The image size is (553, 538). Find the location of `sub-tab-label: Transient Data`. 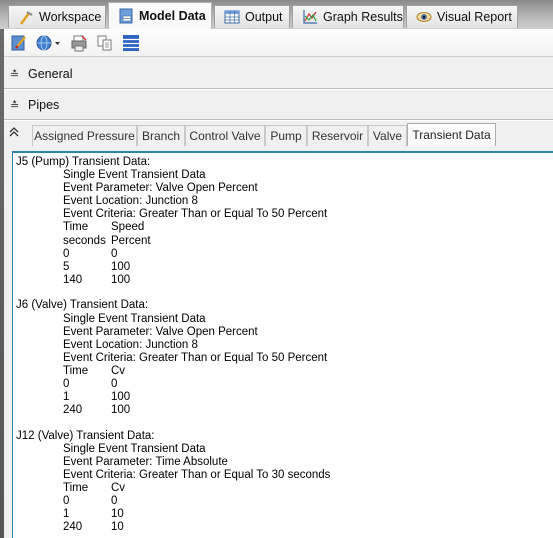

sub-tab-label: Transient Data is located at coordinates (451, 135).